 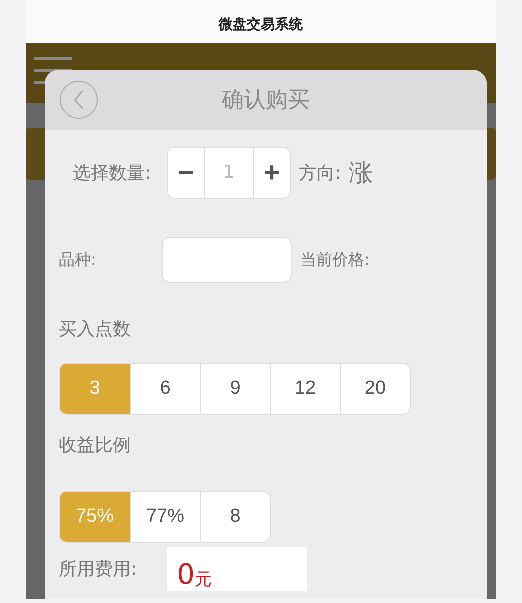 What do you see at coordinates (112, 173) in the screenshot?
I see `quantity-label: 选择数量:` at bounding box center [112, 173].